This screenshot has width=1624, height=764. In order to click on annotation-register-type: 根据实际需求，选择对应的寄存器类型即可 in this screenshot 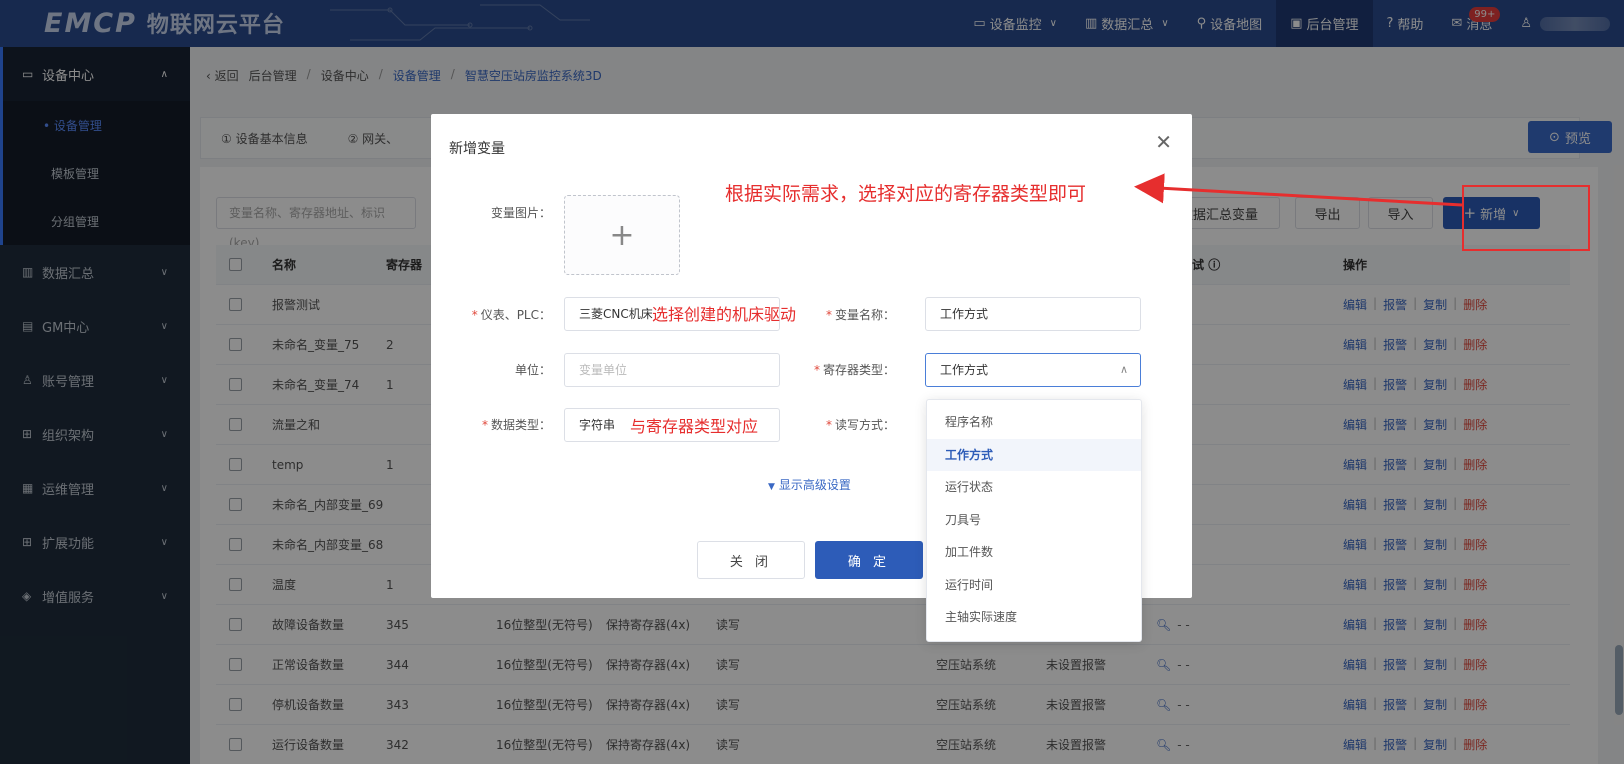, I will do `click(906, 194)`.